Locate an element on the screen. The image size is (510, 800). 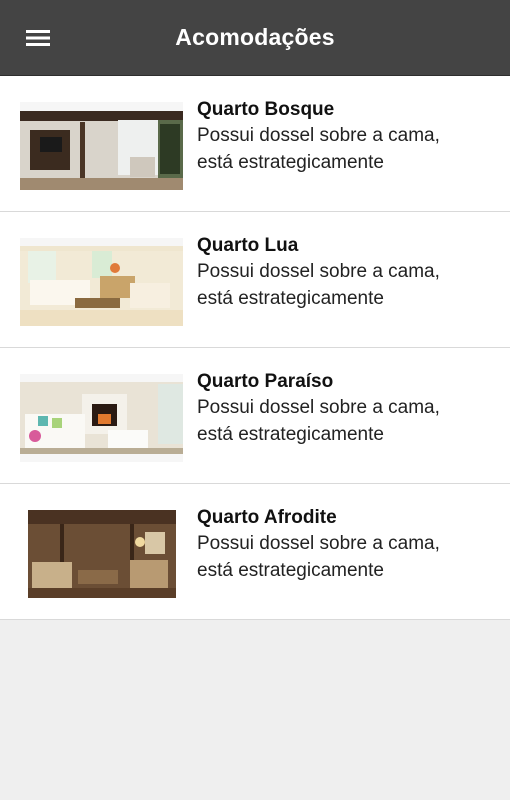
room-title: Quarto Bosque is located at coordinates (266, 109).